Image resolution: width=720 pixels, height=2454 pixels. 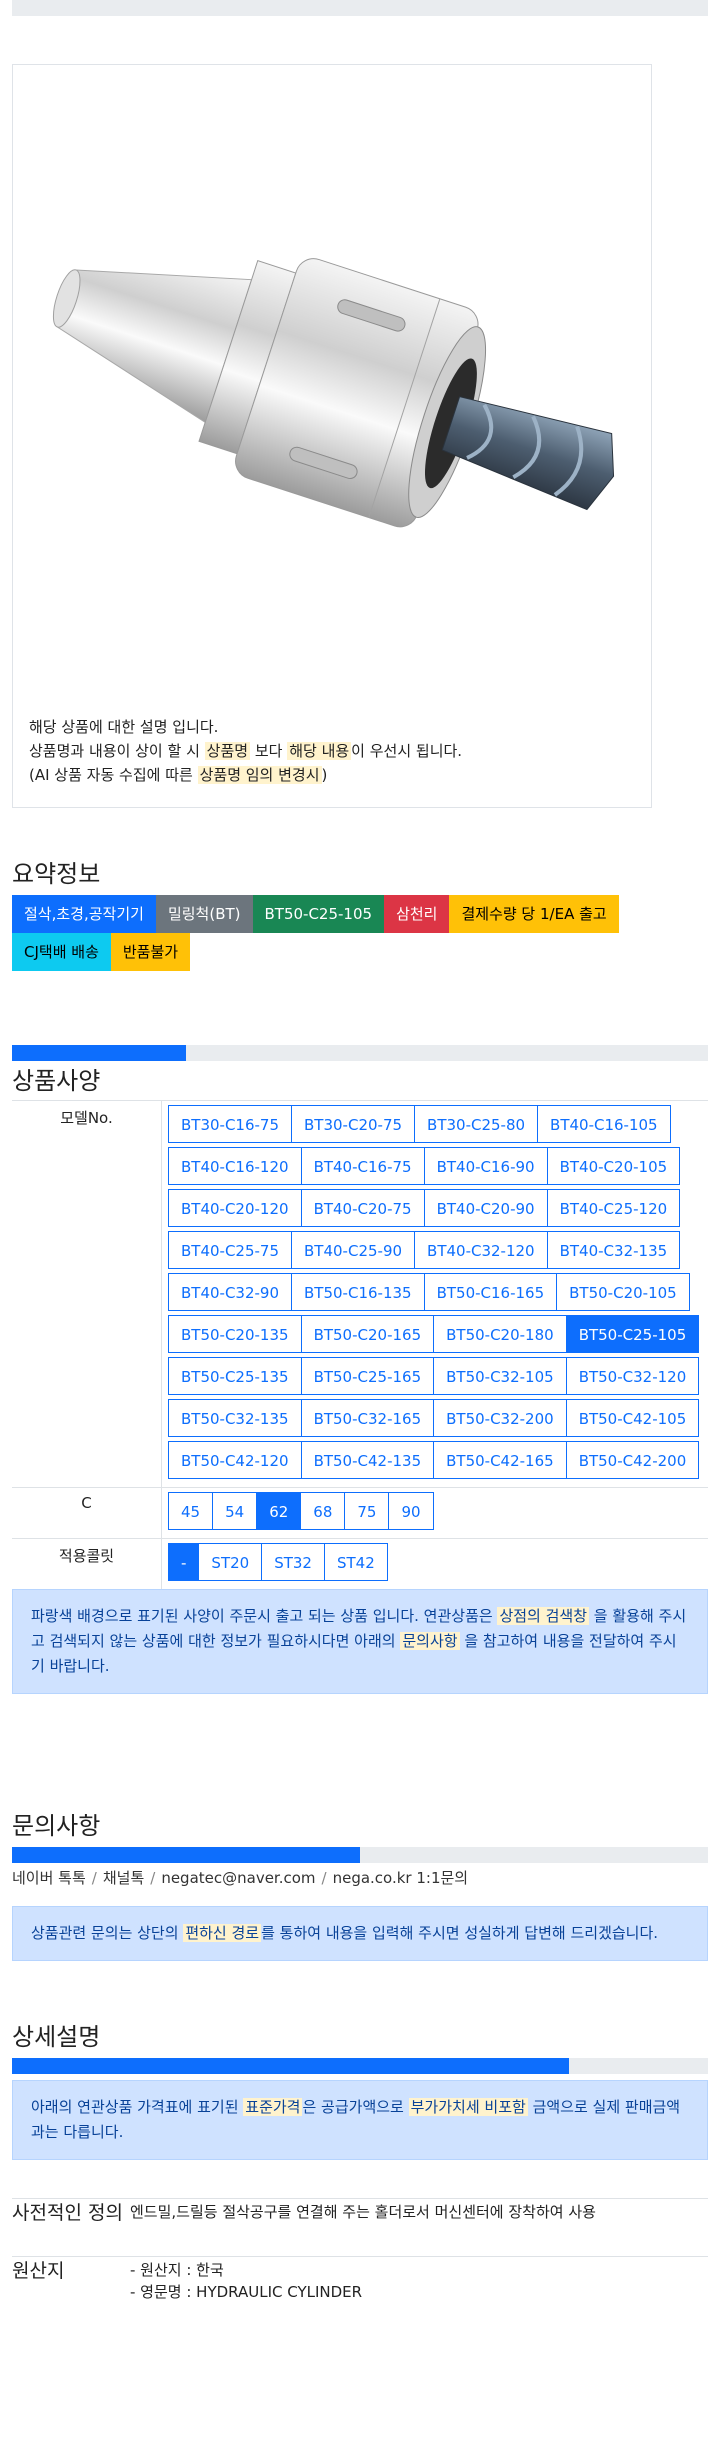 What do you see at coordinates (604, 1124) in the screenshot?
I see `model-option: BT40-C16-105` at bounding box center [604, 1124].